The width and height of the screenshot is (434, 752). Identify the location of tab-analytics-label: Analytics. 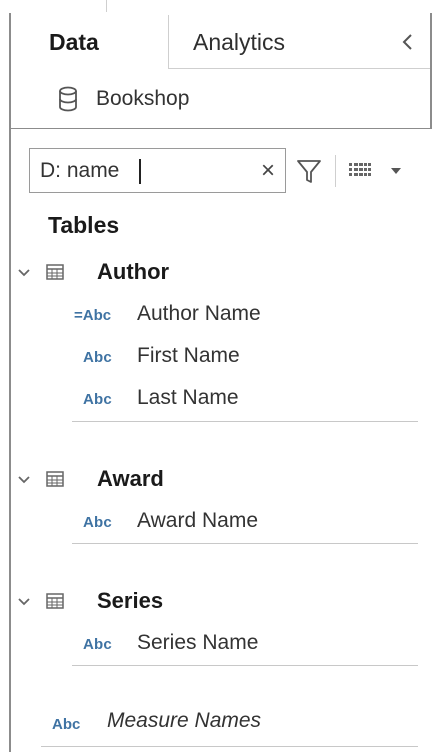
(239, 42).